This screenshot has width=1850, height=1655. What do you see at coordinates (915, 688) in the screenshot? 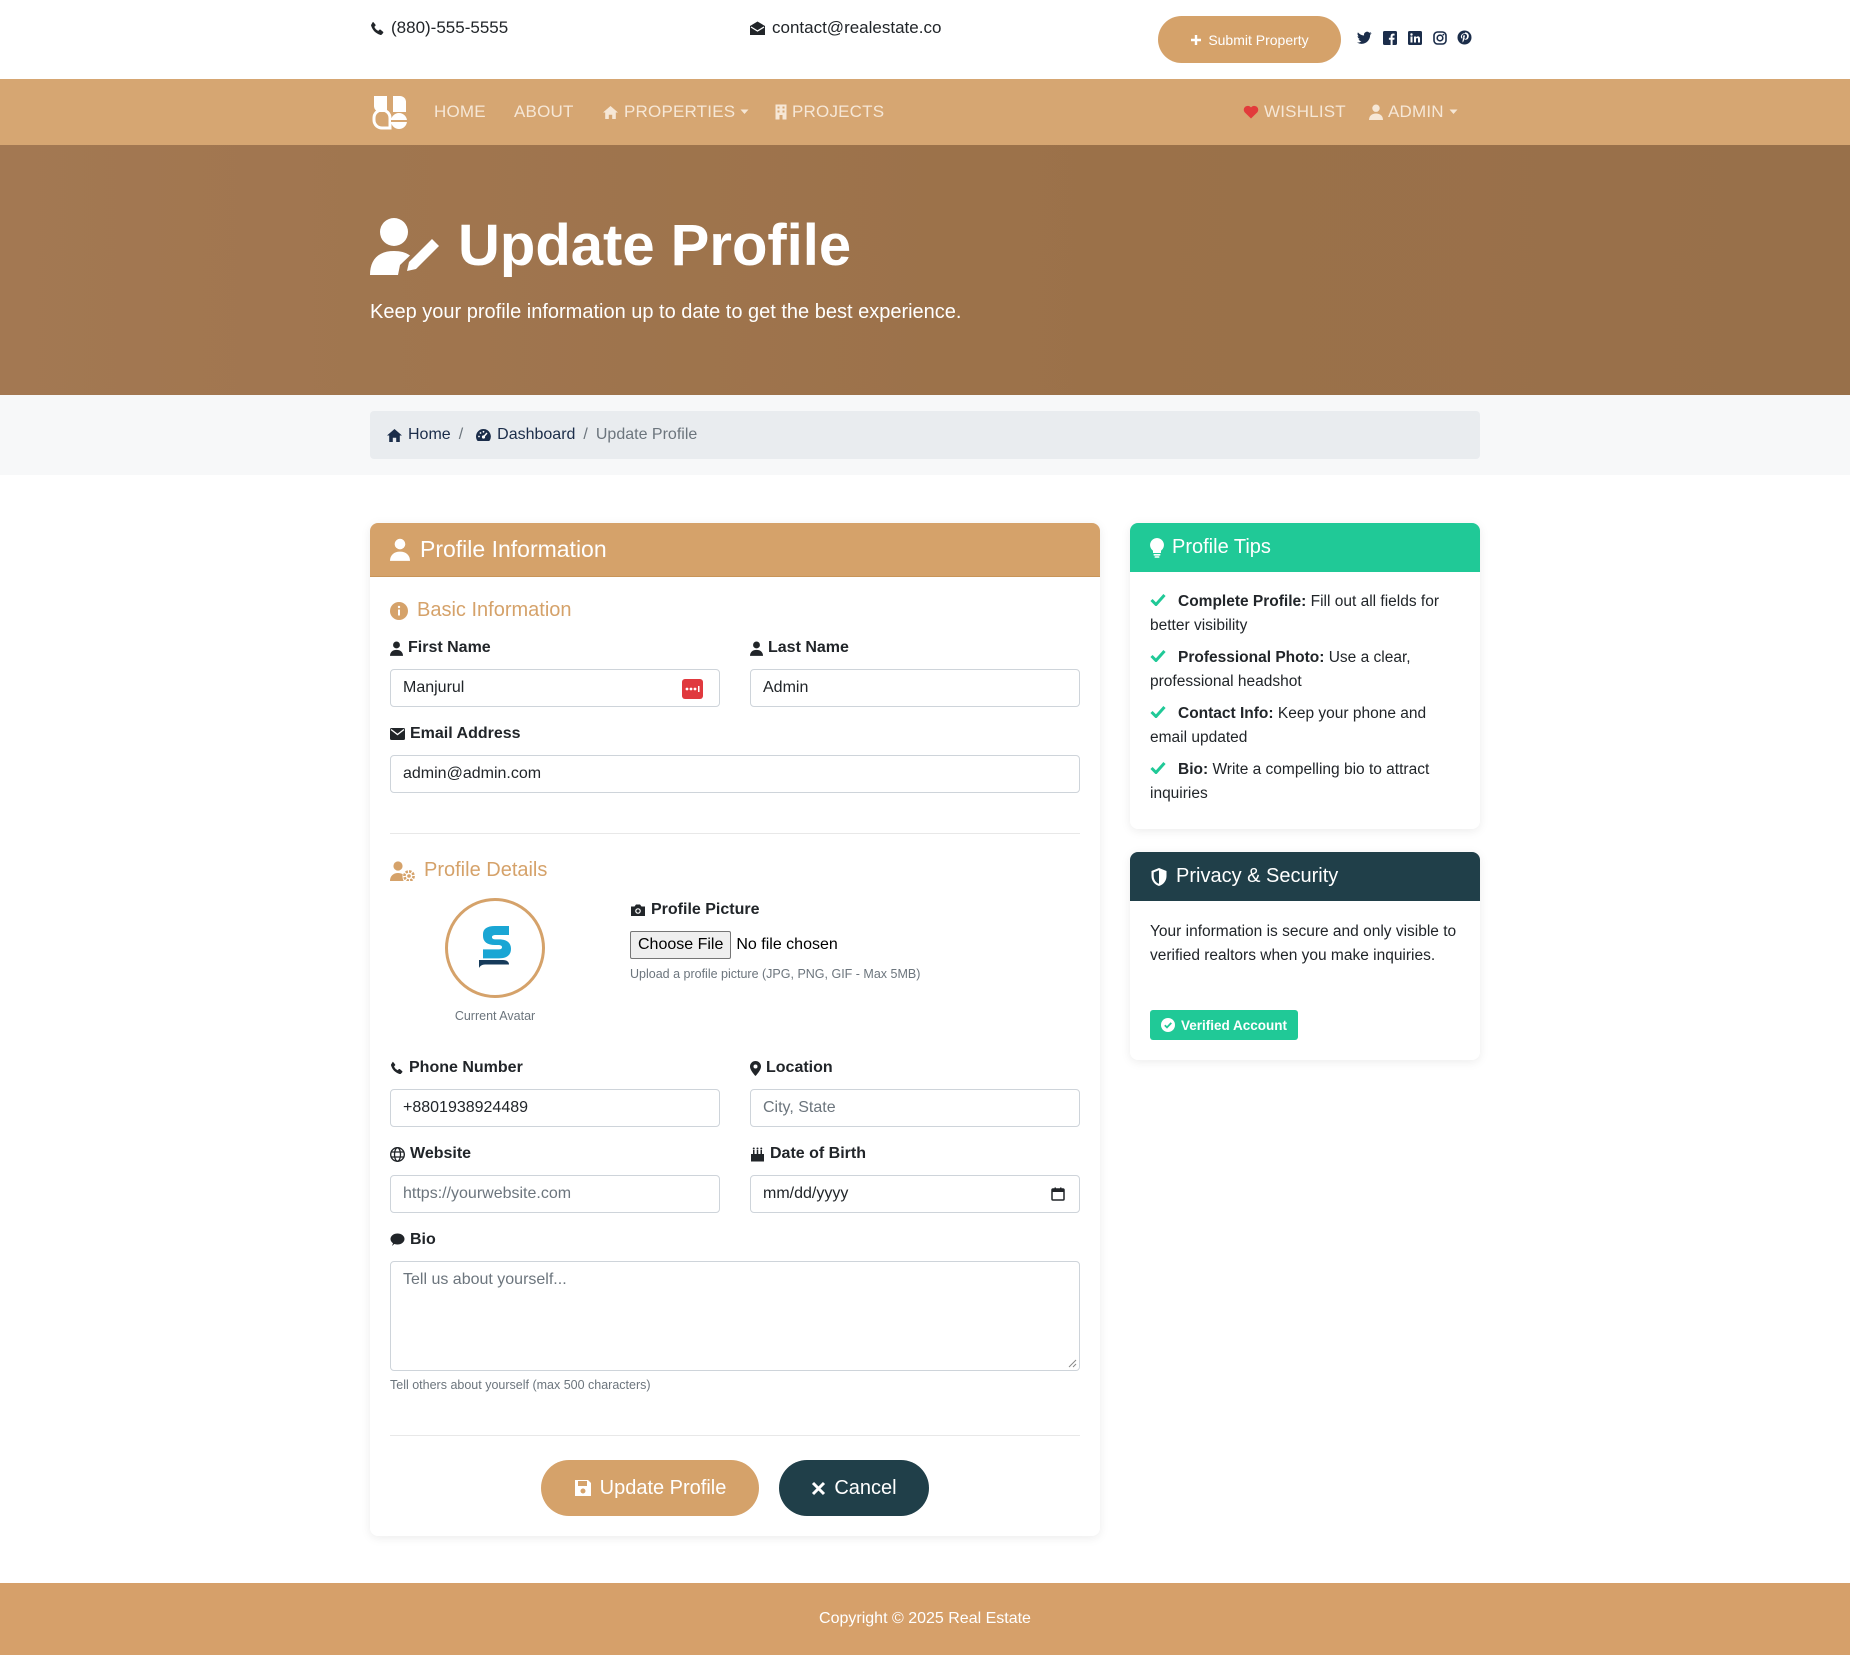
I see `last-name-field: Admin` at bounding box center [915, 688].